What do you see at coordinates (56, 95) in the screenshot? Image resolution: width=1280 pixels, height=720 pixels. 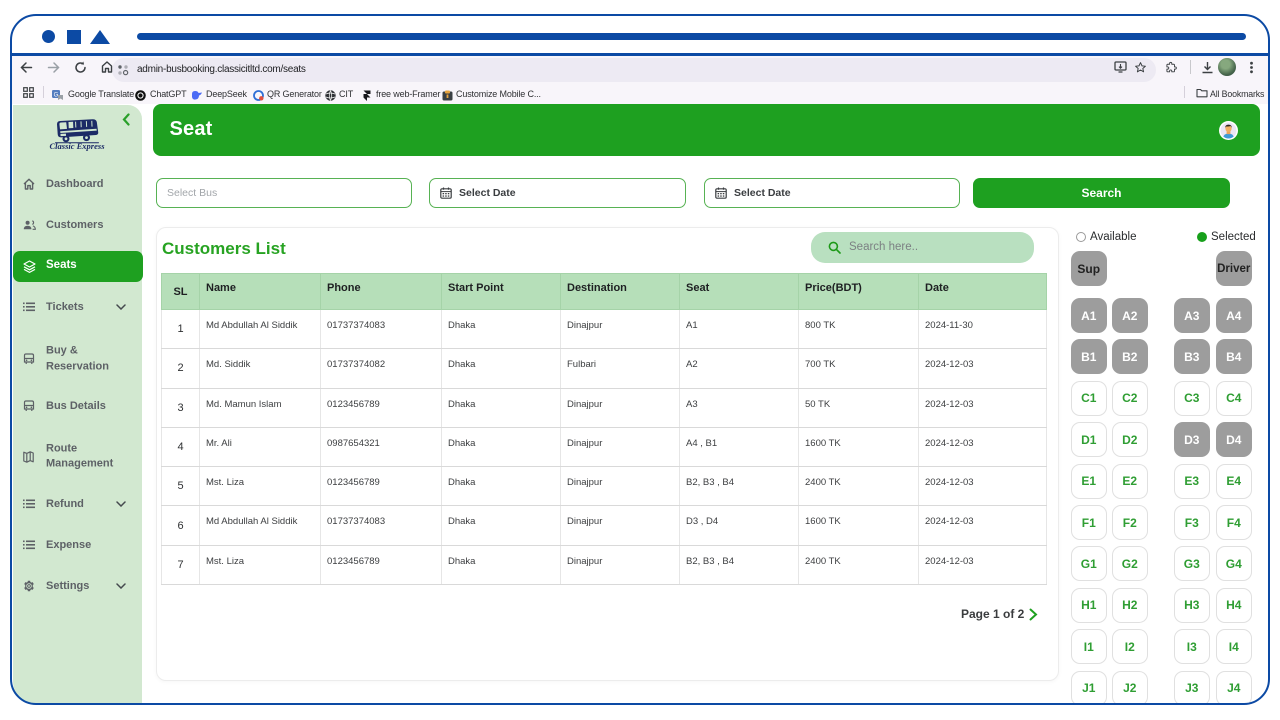 I see `svg-text: G` at bounding box center [56, 95].